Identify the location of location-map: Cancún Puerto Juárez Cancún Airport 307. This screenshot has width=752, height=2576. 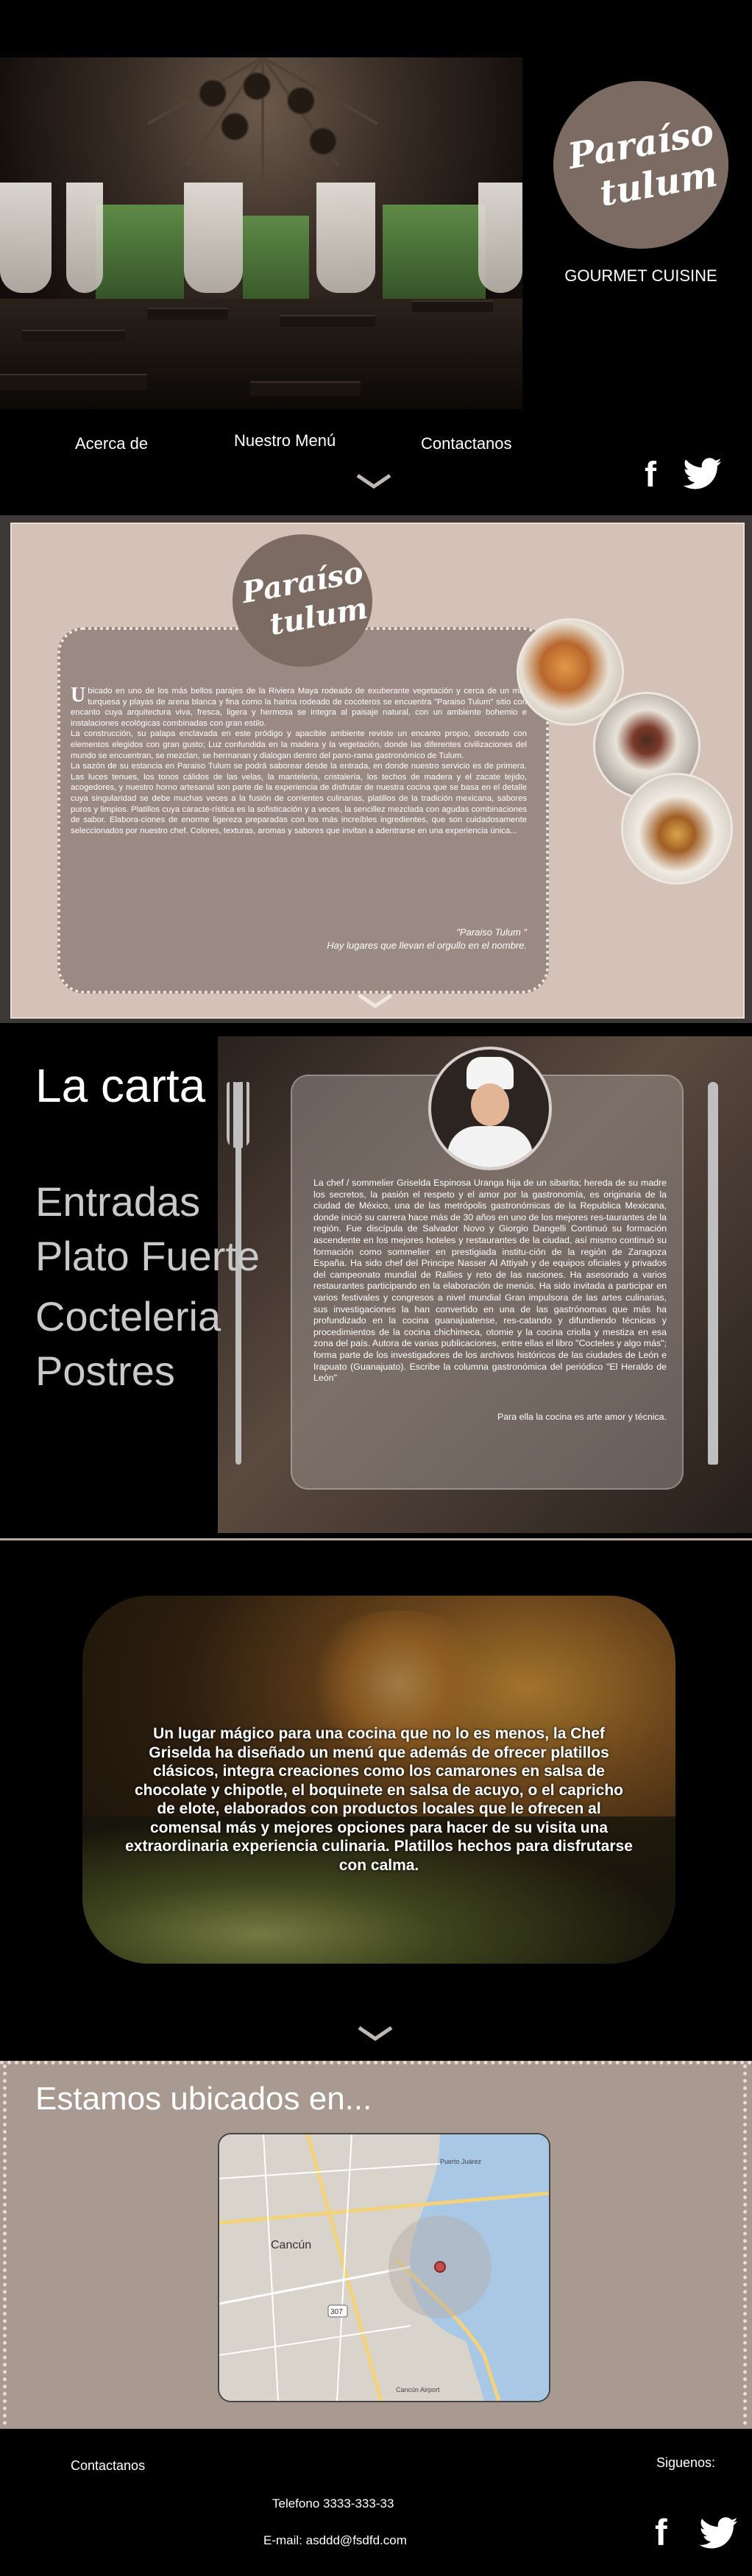
(384, 2267).